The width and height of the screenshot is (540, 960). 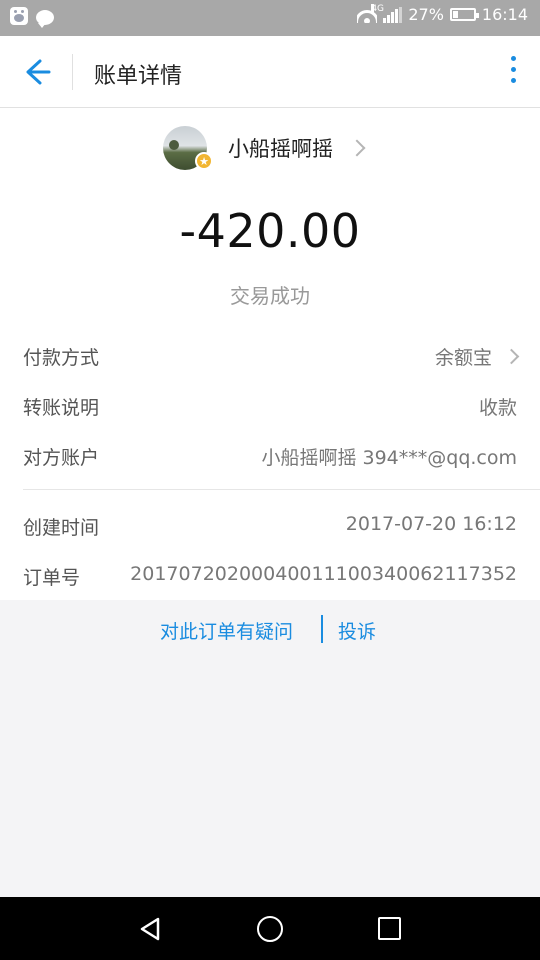 I want to click on detail-label: 订单号, so click(x=52, y=578).